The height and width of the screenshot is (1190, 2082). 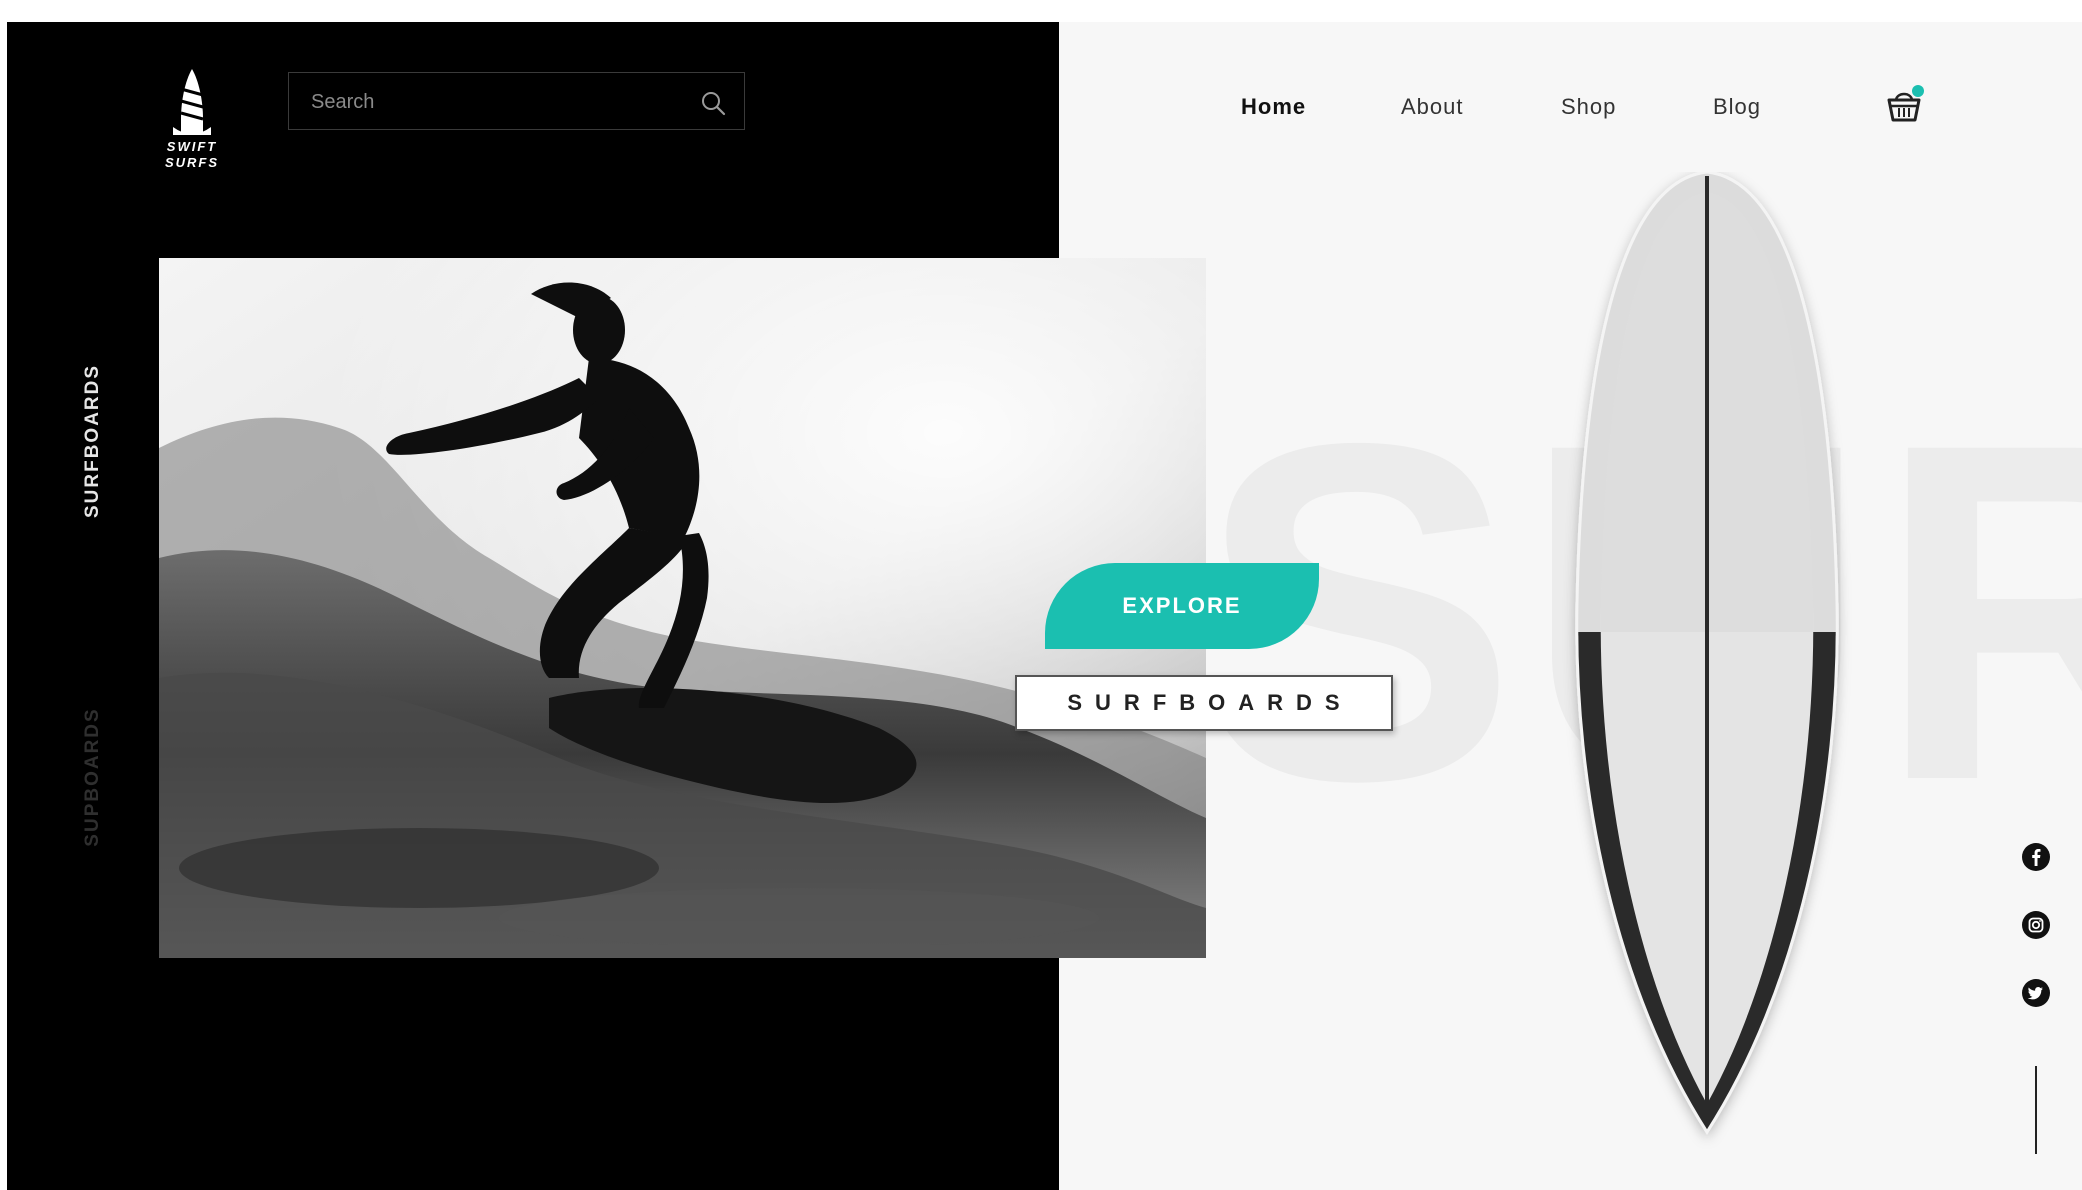 I want to click on search-icon, so click(x=713, y=103).